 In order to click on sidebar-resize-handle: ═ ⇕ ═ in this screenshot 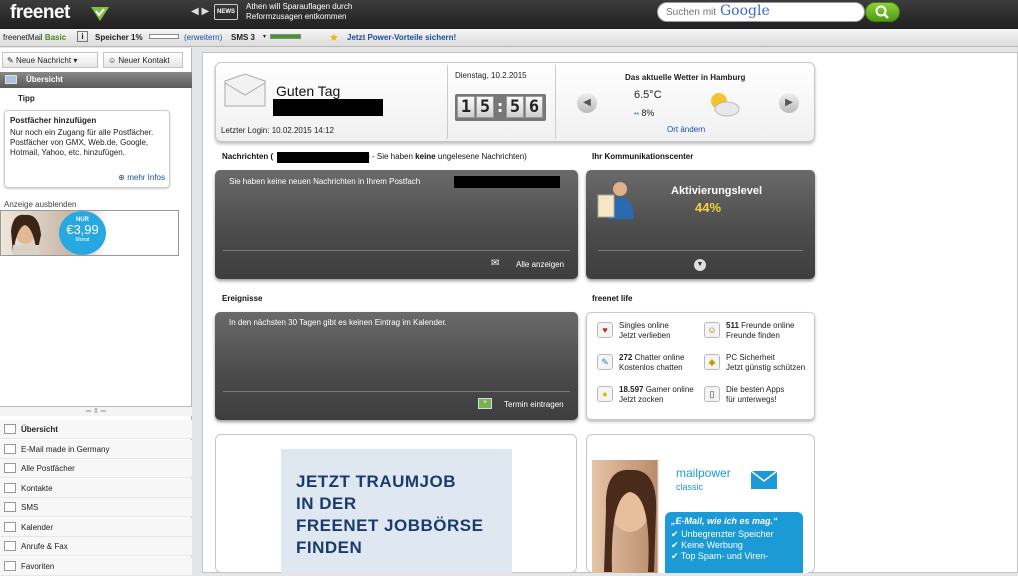, I will do `click(96, 411)`.